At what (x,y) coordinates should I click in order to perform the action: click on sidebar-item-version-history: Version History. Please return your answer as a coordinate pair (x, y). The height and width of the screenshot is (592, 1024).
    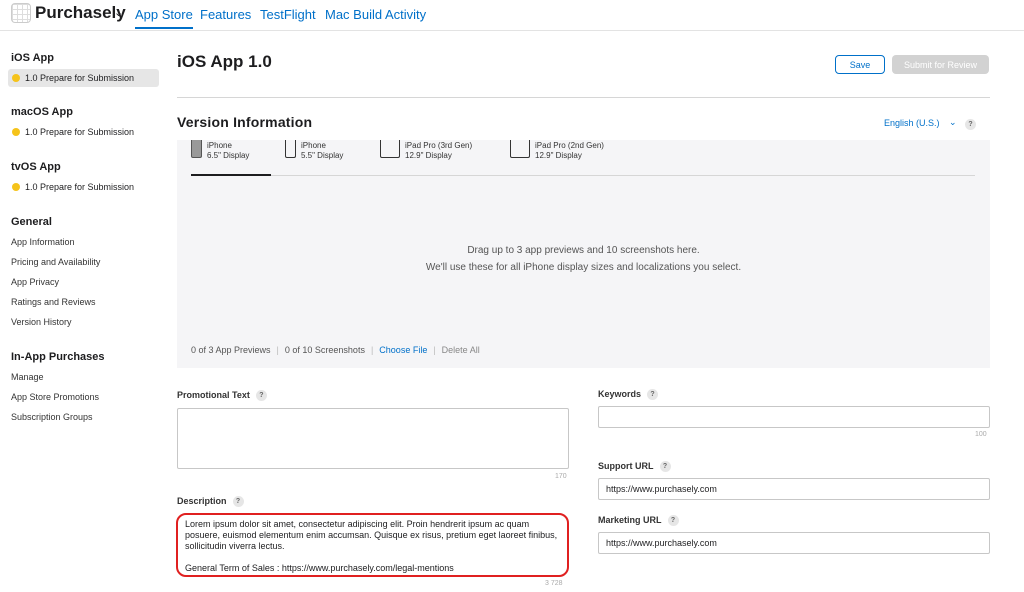
    Looking at the image, I should click on (41, 322).